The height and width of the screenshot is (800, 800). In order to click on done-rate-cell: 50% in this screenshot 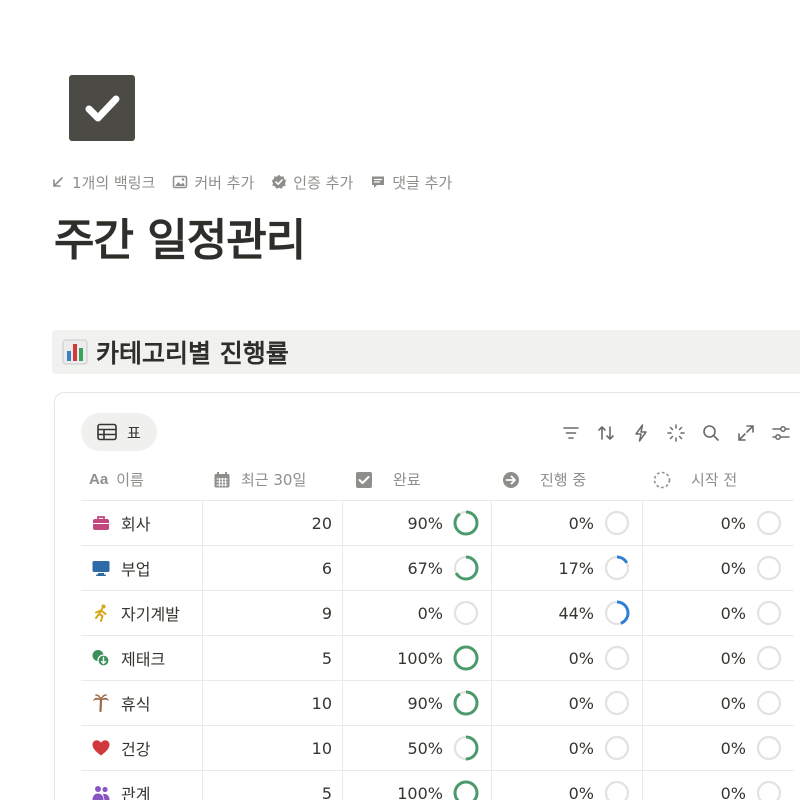, I will do `click(417, 748)`.